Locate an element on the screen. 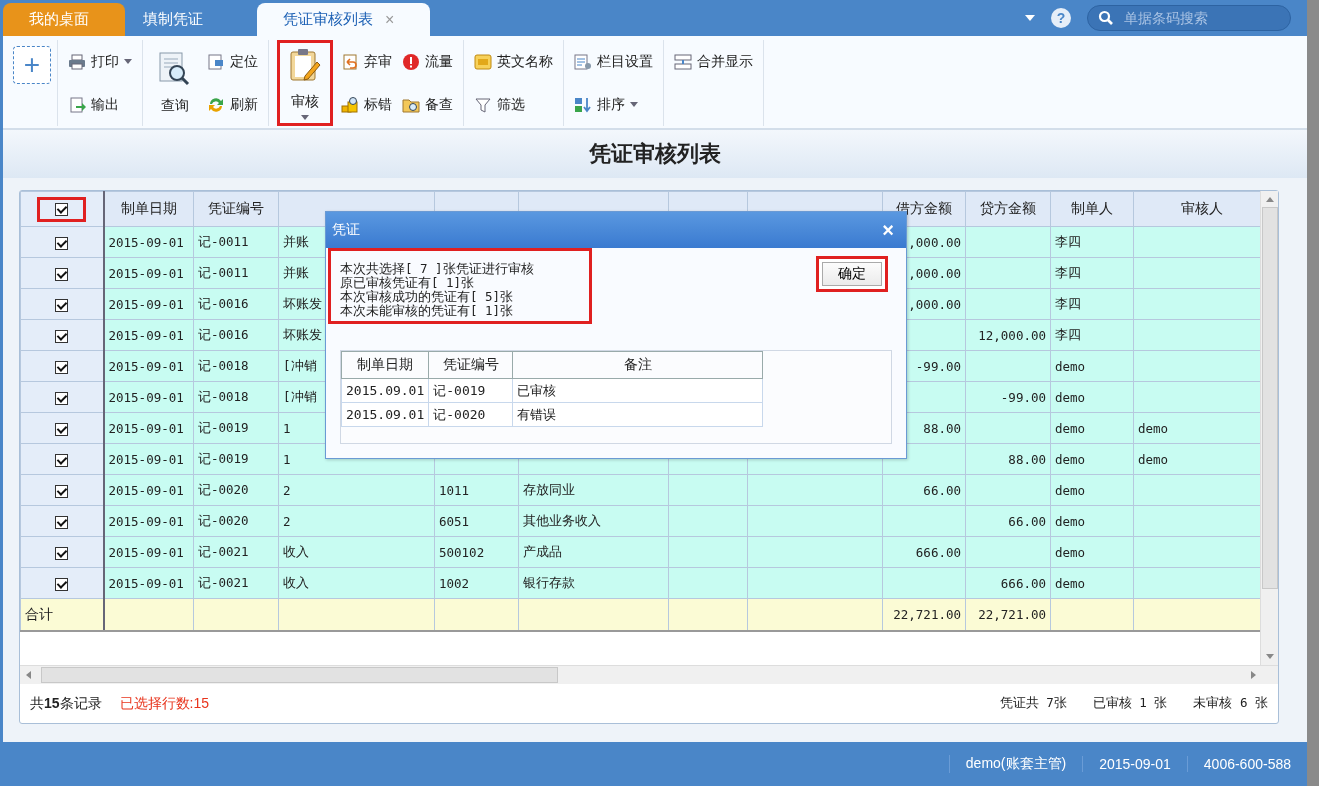  toolbar-button: 栏目设置 is located at coordinates (613, 61).